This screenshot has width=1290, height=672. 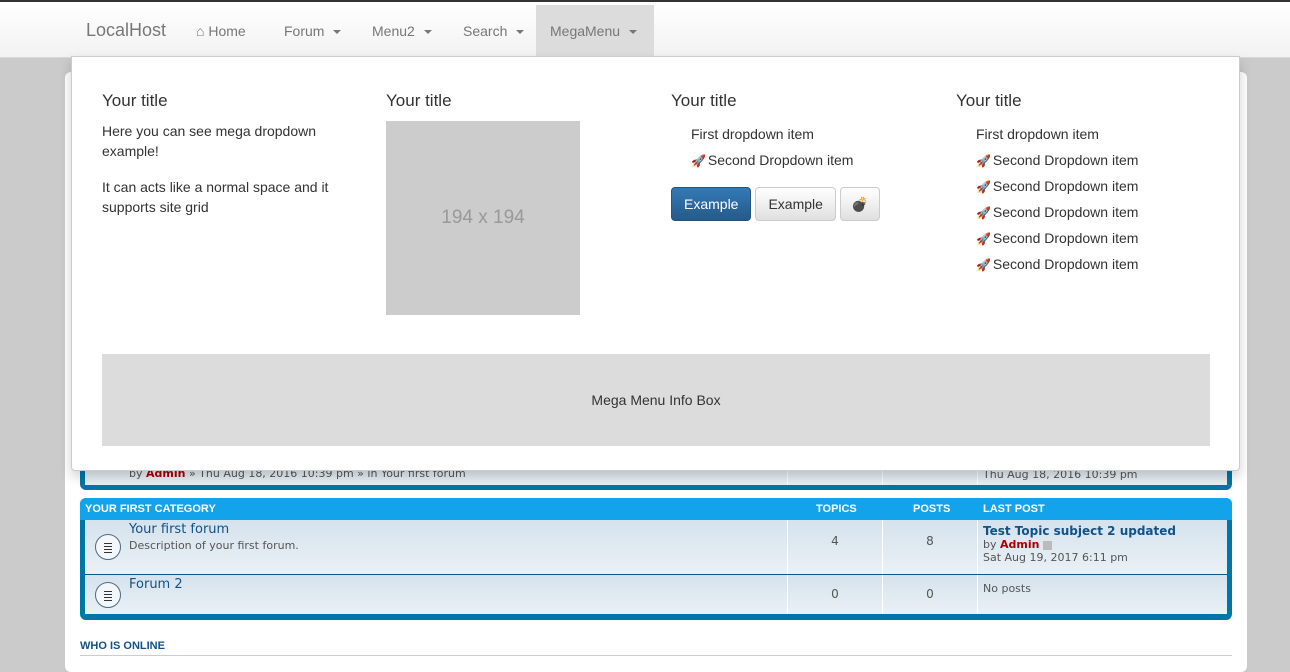 I want to click on no-posts: No posts, so click(x=1102, y=594).